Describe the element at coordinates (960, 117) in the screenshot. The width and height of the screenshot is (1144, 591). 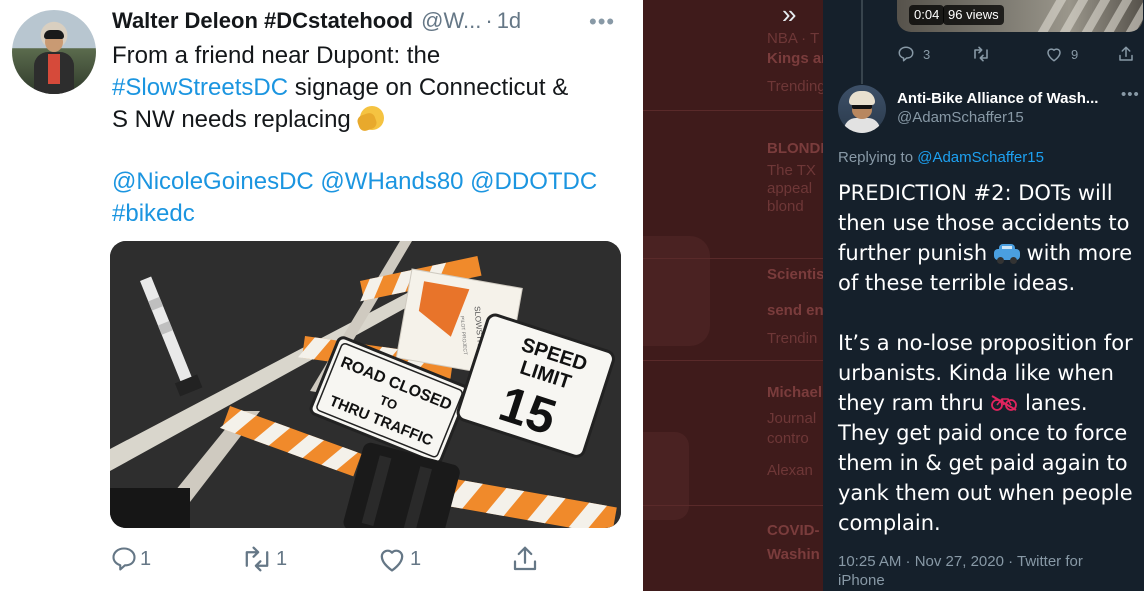
I see `author-handle: @AdamSchaffer15` at that location.